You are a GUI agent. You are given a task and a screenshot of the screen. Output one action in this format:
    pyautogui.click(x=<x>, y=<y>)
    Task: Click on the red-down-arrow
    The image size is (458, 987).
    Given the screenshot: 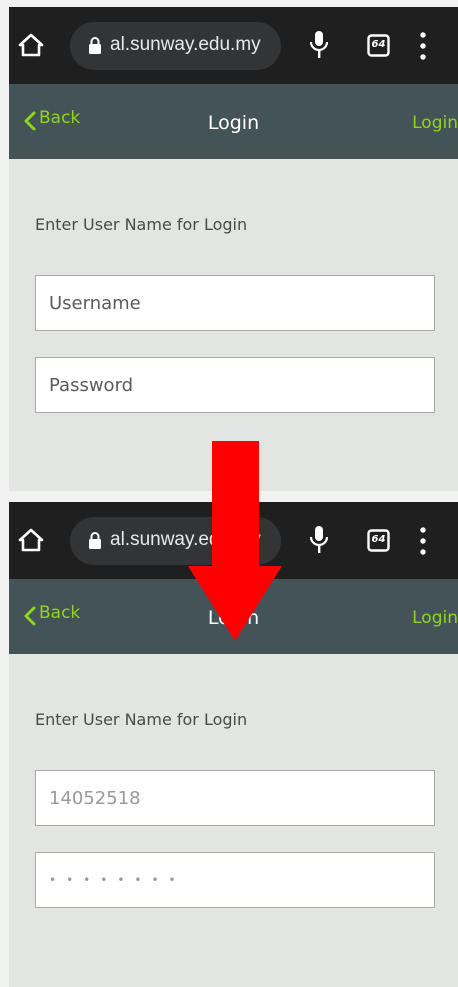 What is the action you would take?
    pyautogui.click(x=235, y=541)
    